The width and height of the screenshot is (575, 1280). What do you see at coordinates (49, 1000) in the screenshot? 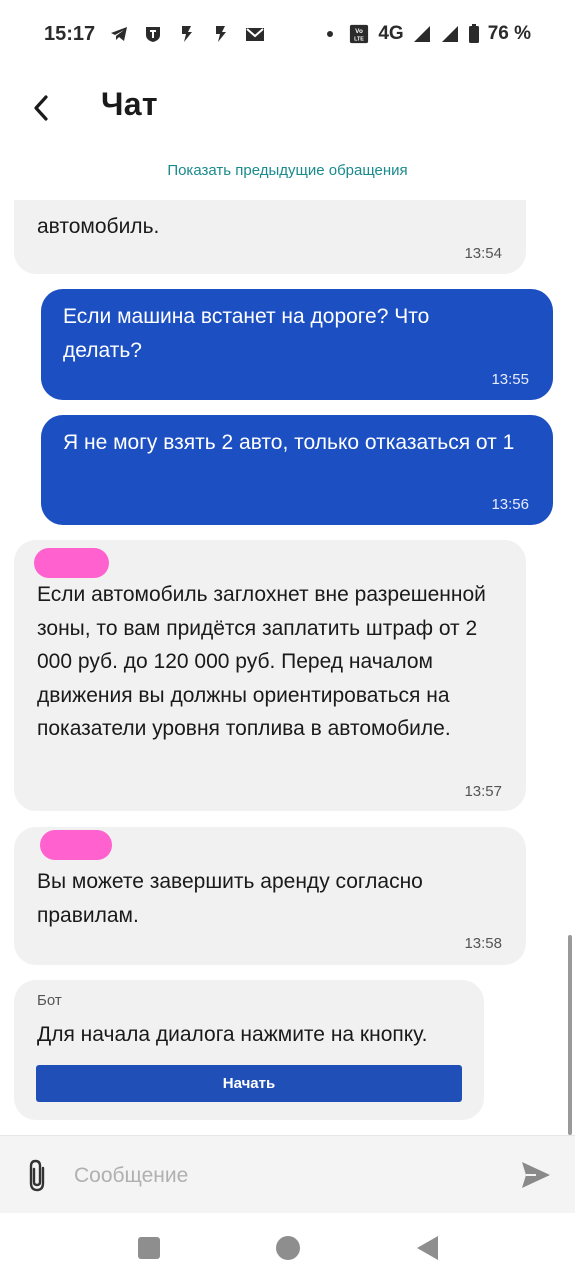
I see `sender-name: Бот` at bounding box center [49, 1000].